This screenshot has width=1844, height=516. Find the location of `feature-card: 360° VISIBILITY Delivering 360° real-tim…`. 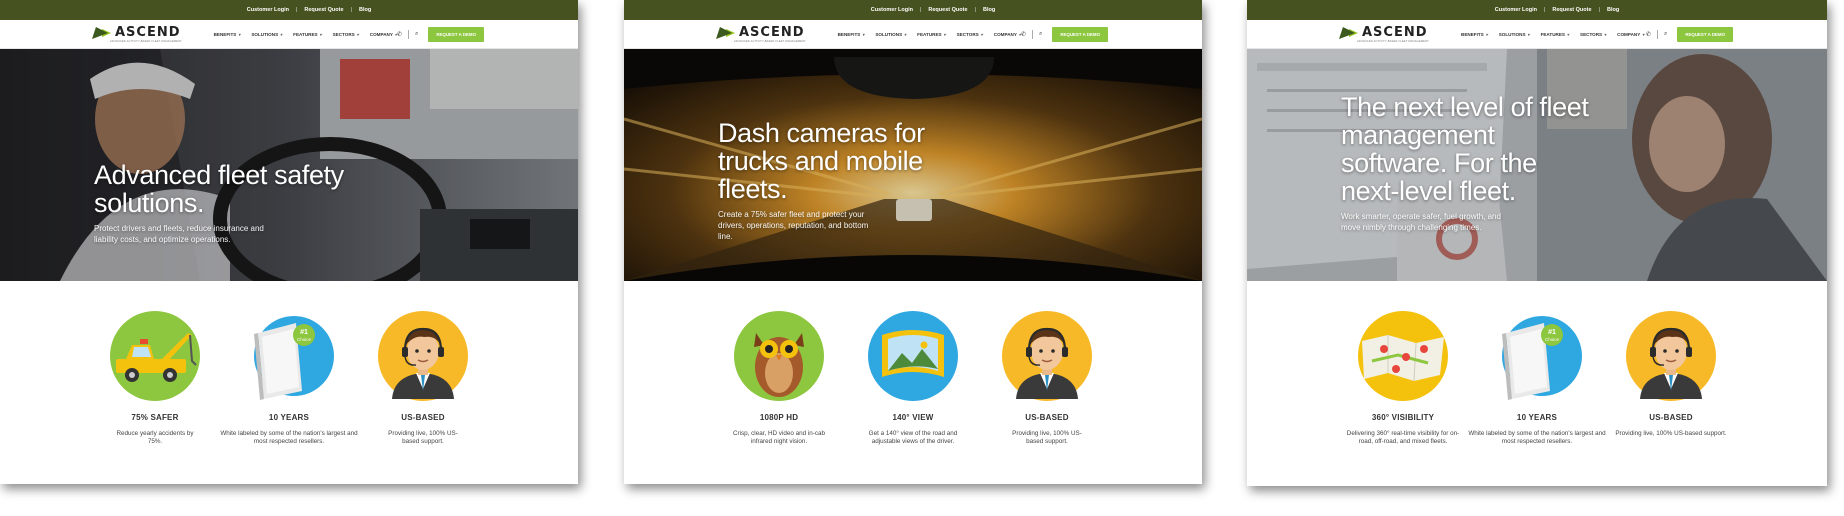

feature-card: 360° VISIBILITY Delivering 360° real-tim… is located at coordinates (1403, 378).